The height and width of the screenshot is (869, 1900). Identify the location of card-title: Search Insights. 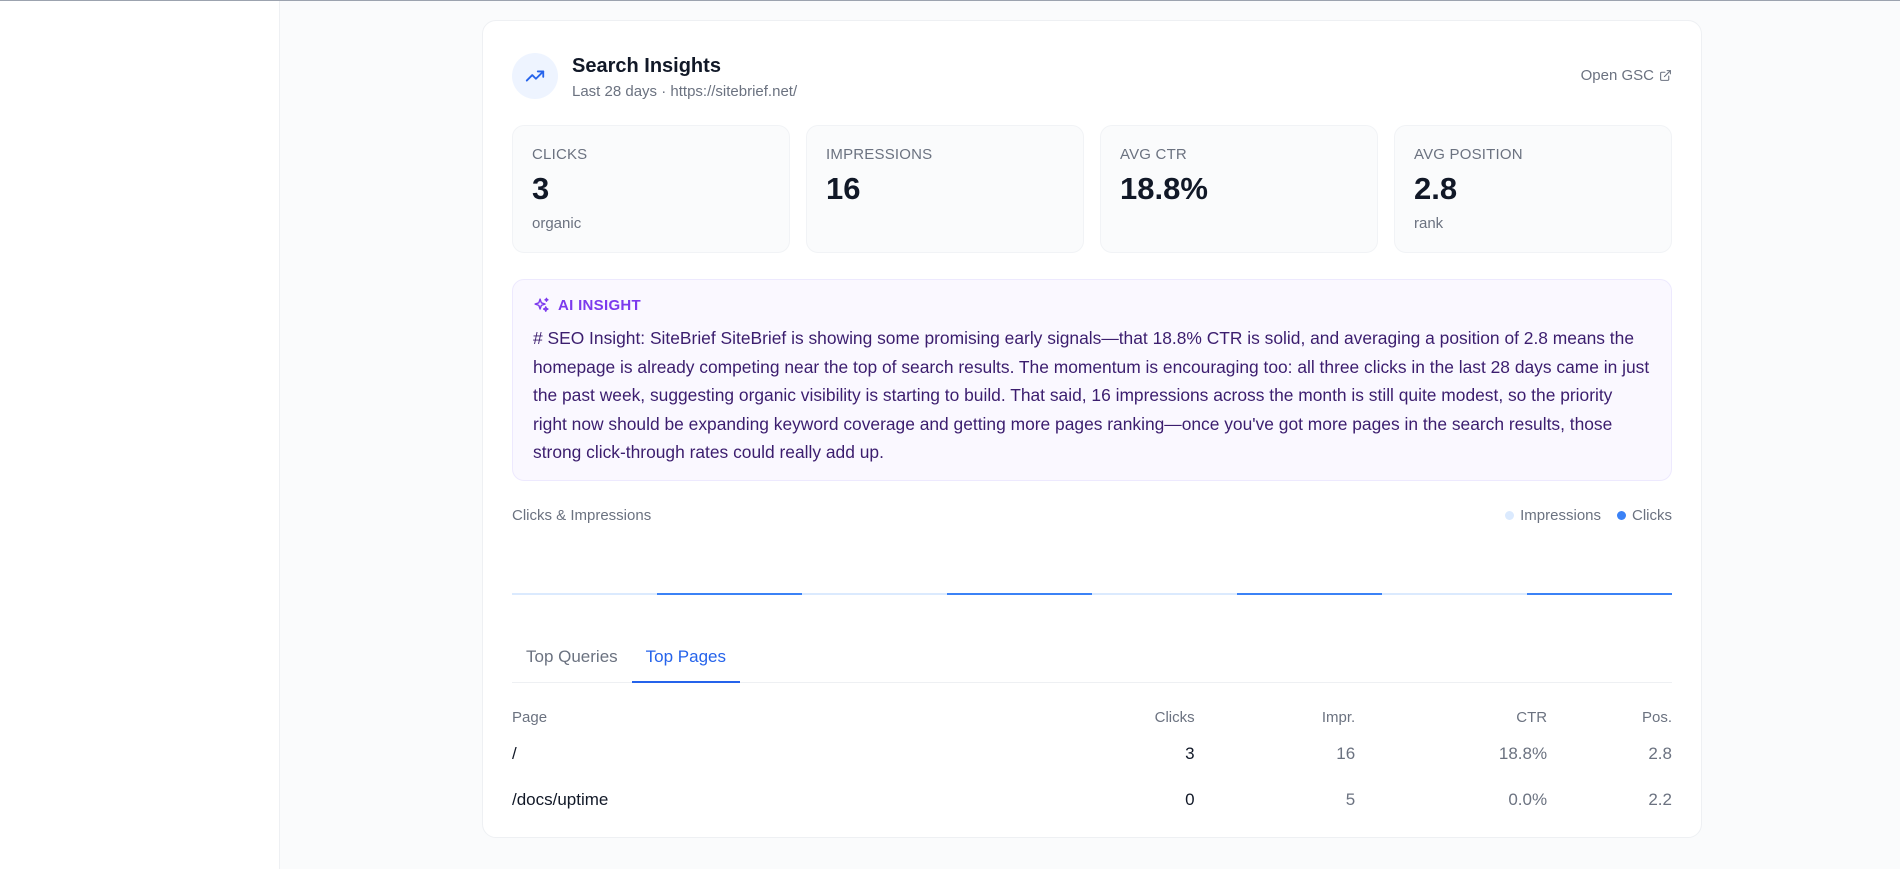
(646, 66).